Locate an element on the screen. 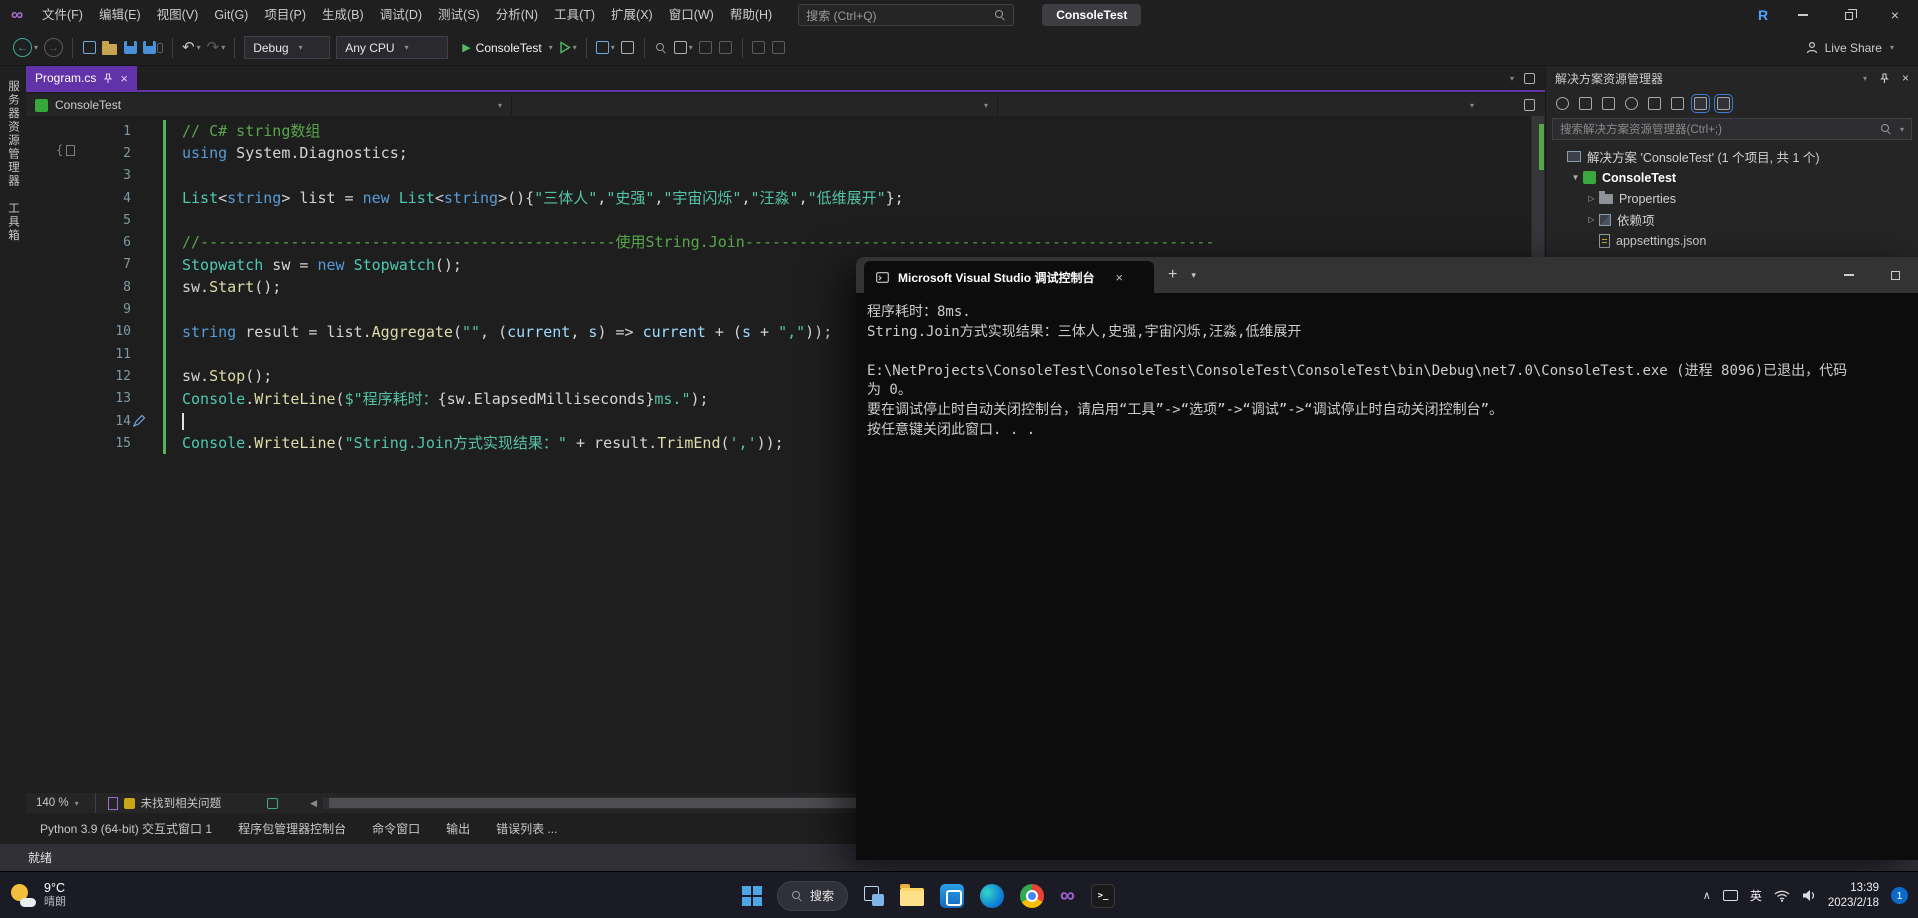 The image size is (1918, 918). console-tab: Microsoft Visual Studio 调试控制台 × is located at coordinates (1009, 277).